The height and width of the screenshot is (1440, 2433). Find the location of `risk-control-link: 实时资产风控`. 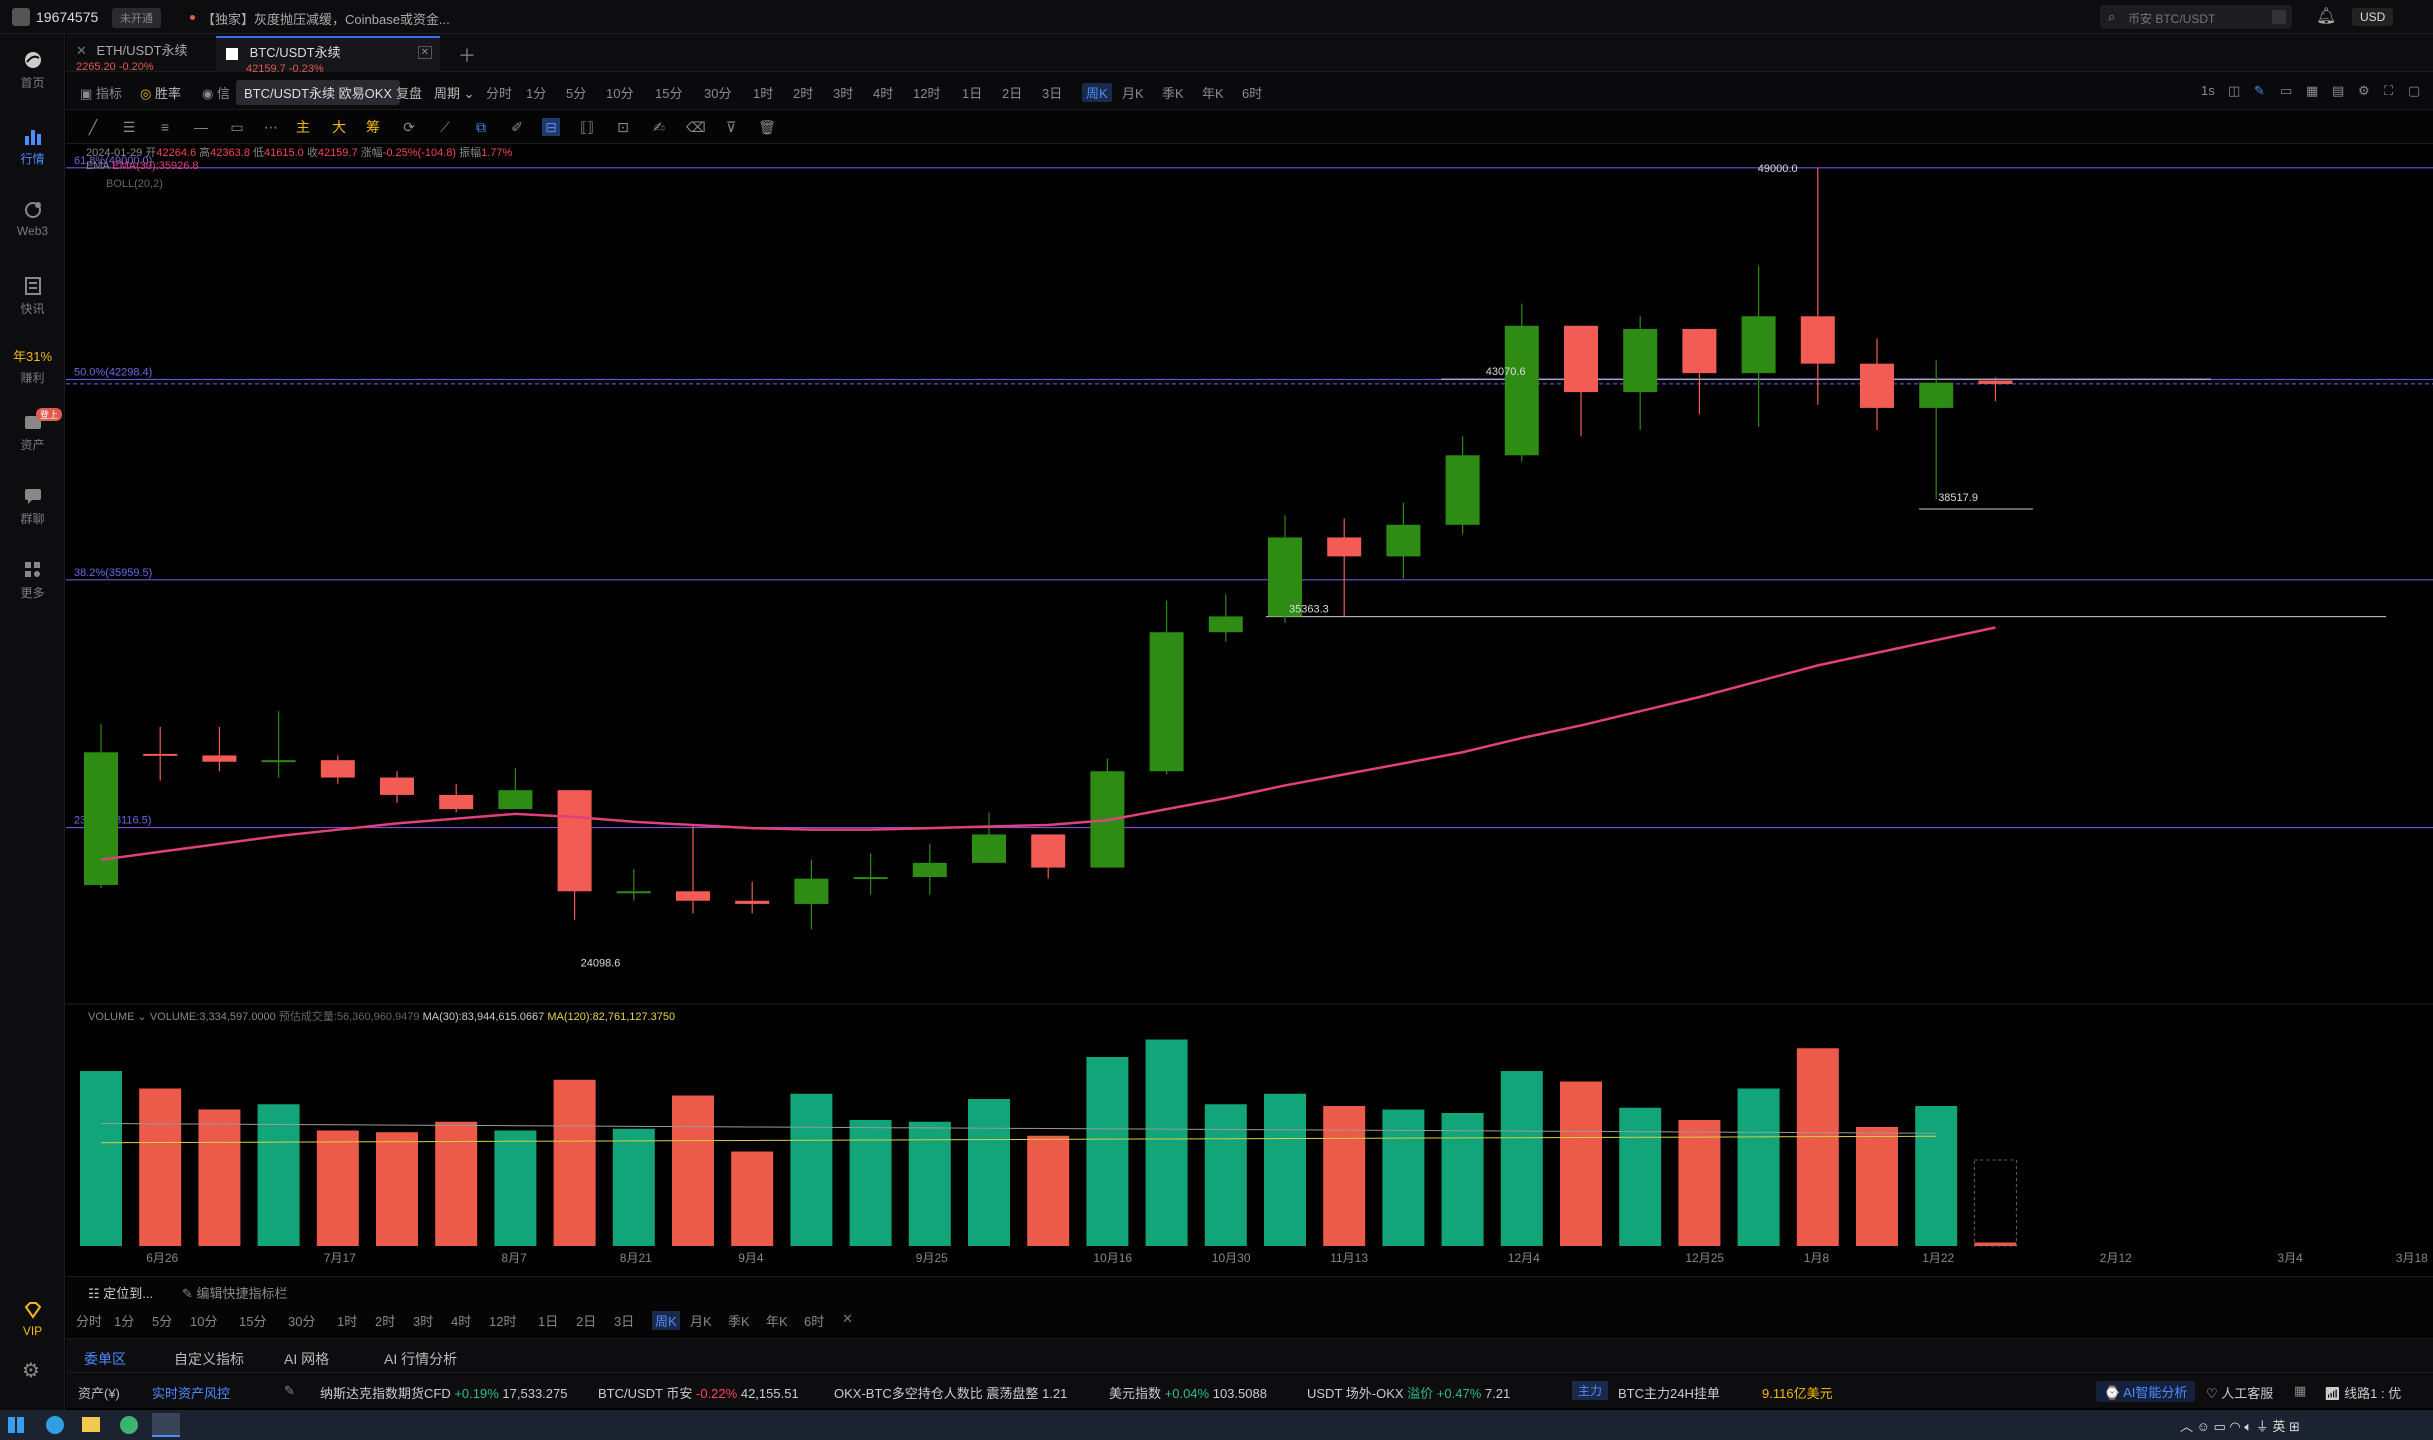

risk-control-link: 实时资产风控 is located at coordinates (191, 1392).